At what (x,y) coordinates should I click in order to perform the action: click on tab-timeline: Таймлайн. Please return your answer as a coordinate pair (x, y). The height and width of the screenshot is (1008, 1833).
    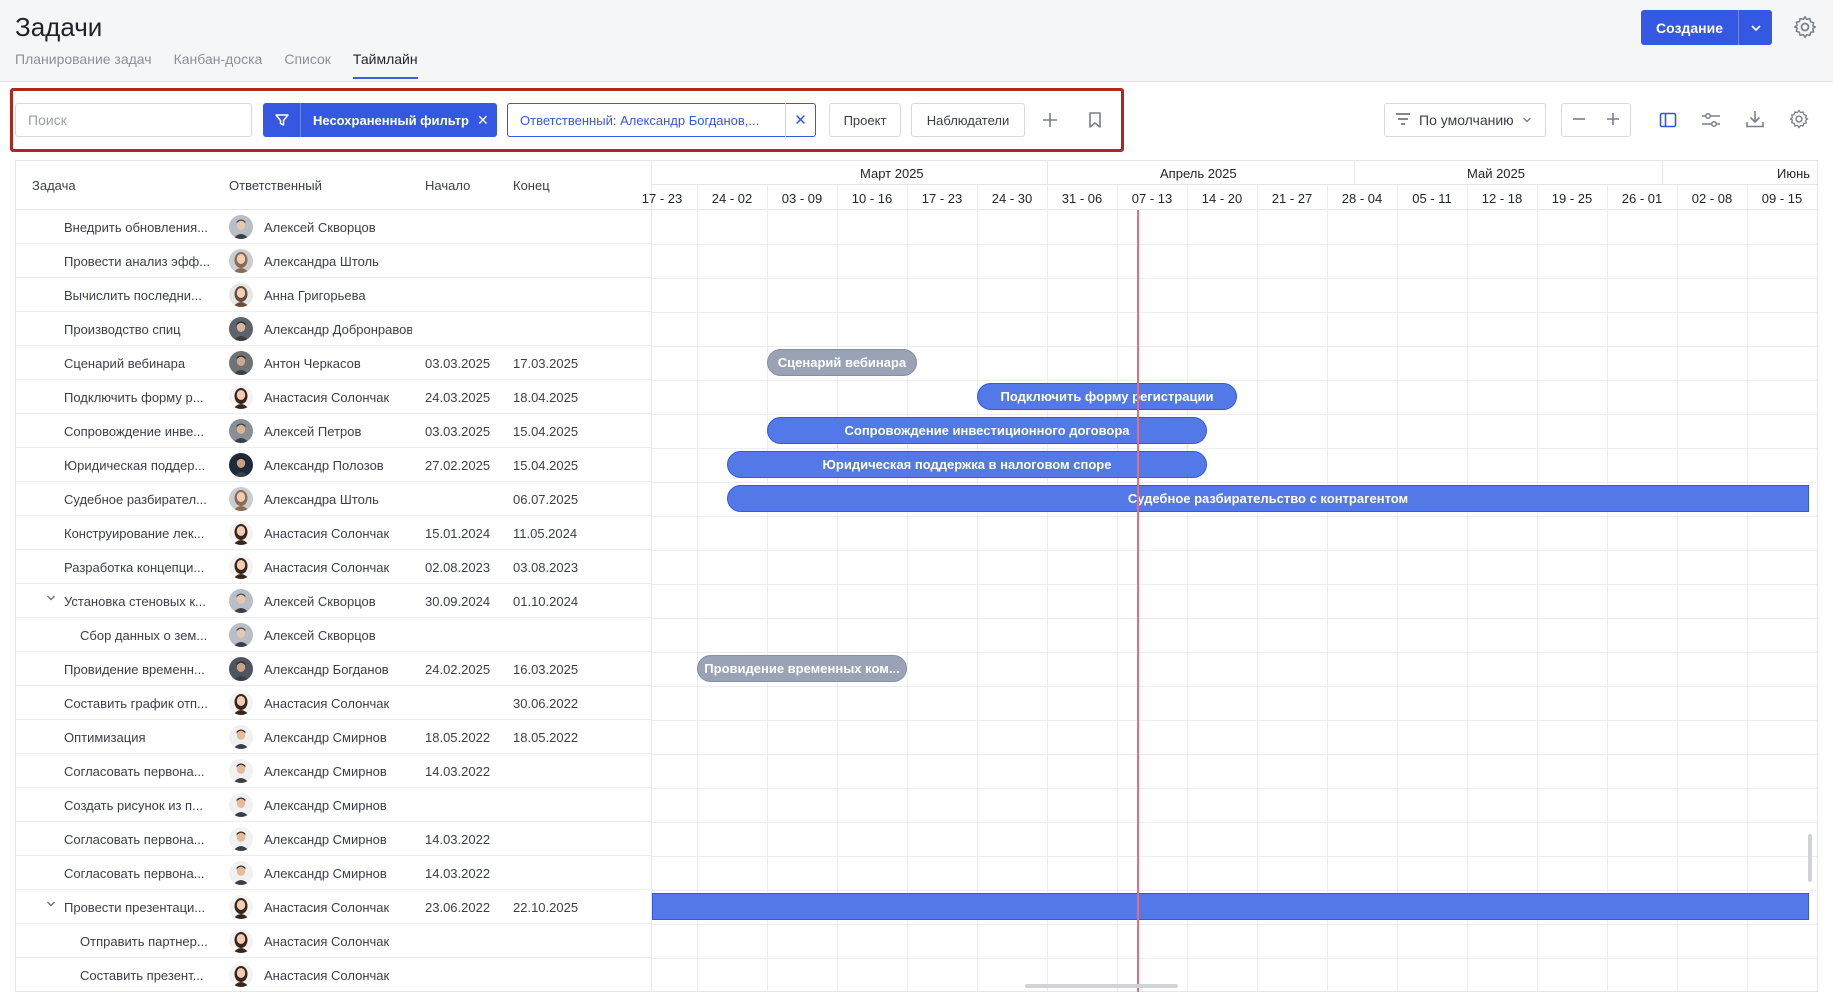
    Looking at the image, I should click on (385, 65).